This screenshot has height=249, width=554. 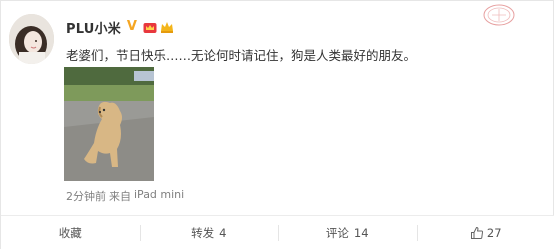 What do you see at coordinates (86, 196) in the screenshot?
I see `post-time: 2分钟前` at bounding box center [86, 196].